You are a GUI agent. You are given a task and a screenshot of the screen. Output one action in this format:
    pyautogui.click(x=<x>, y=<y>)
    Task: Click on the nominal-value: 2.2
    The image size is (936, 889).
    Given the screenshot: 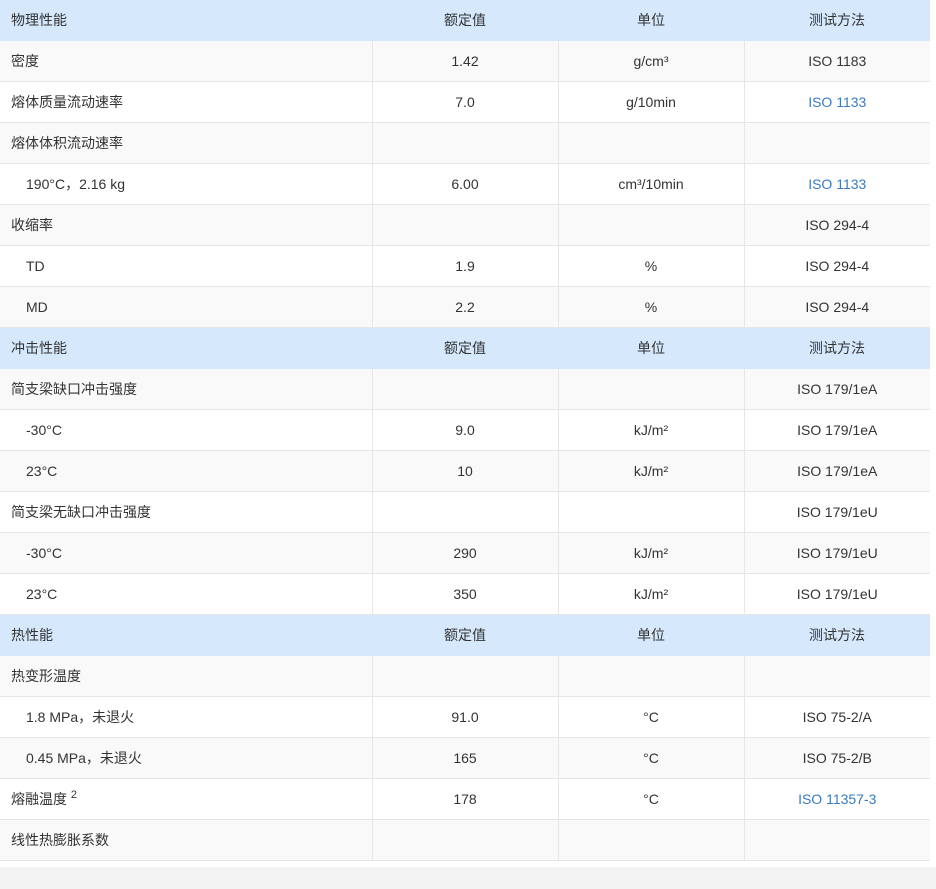 What is the action you would take?
    pyautogui.click(x=465, y=307)
    